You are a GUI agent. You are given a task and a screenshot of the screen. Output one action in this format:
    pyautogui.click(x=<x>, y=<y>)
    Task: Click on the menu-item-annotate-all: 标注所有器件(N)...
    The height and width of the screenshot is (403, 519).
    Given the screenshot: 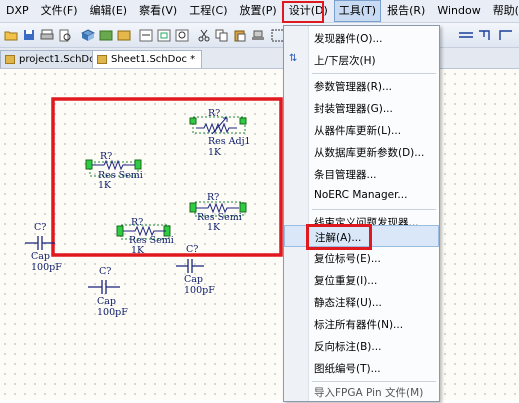 What is the action you would take?
    pyautogui.click(x=361, y=324)
    